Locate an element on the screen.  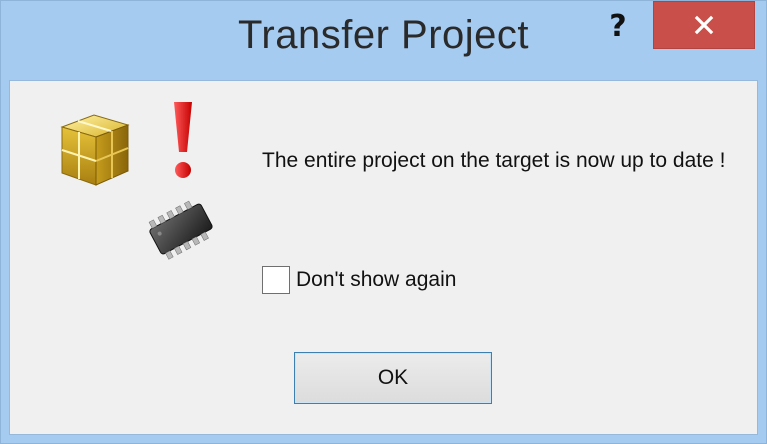
ok-button: OK is located at coordinates (393, 378).